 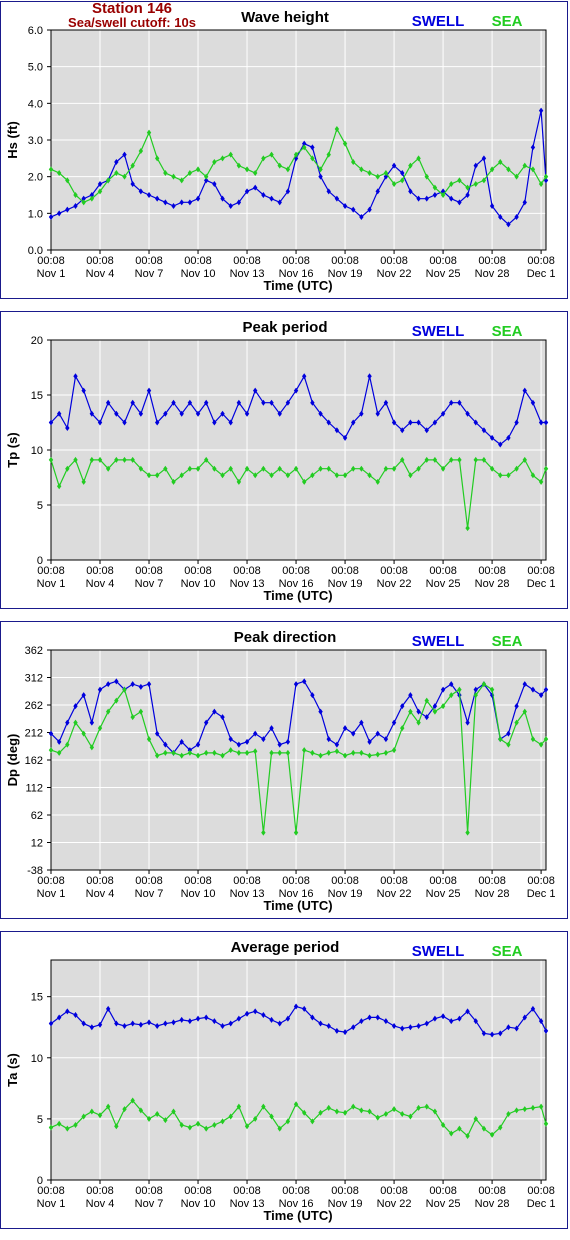 I want to click on y-axis-label: Ta (s), so click(x=12, y=1070).